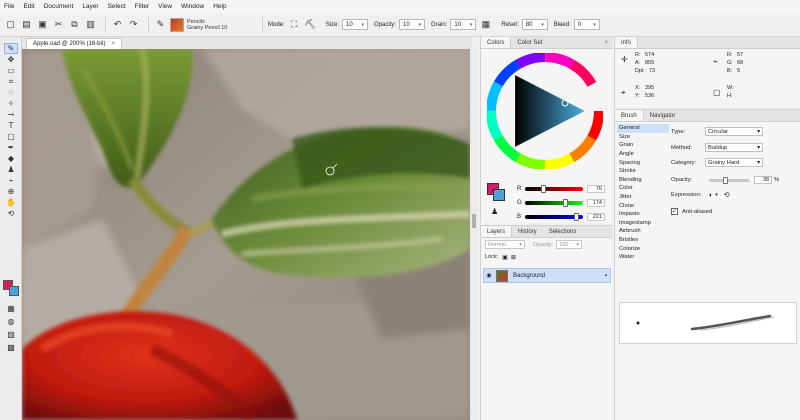  Describe the element at coordinates (133, 24) in the screenshot. I see `redo-icon: ↷` at that location.